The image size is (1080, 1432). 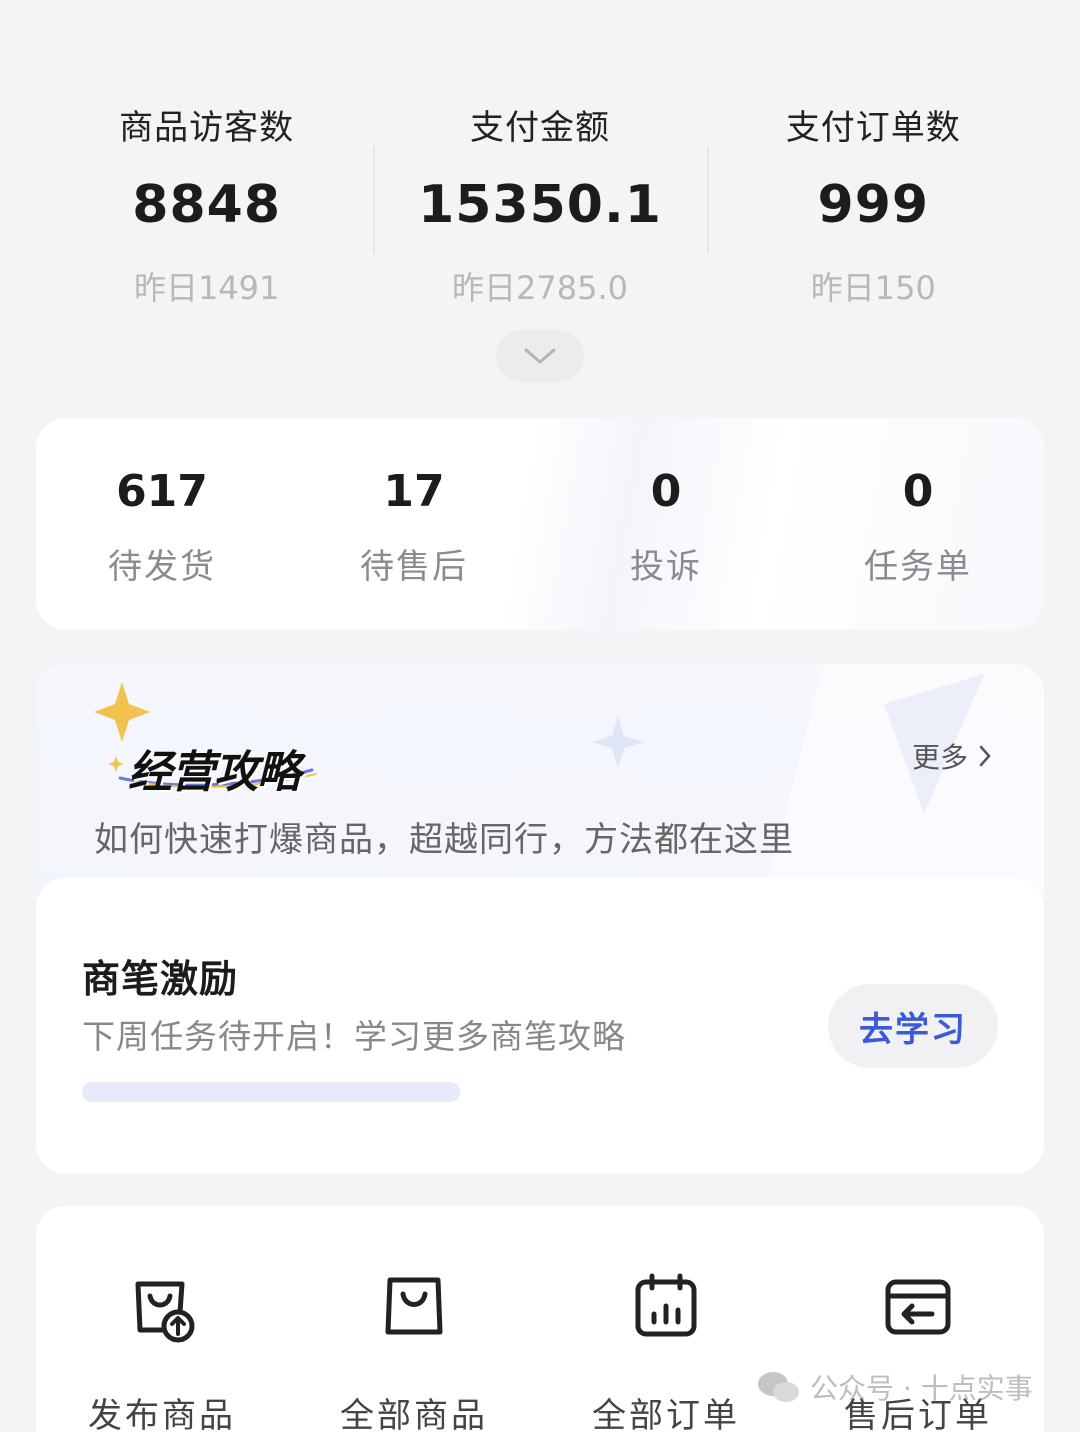 What do you see at coordinates (873, 205) in the screenshot?
I see `stat-value: 999` at bounding box center [873, 205].